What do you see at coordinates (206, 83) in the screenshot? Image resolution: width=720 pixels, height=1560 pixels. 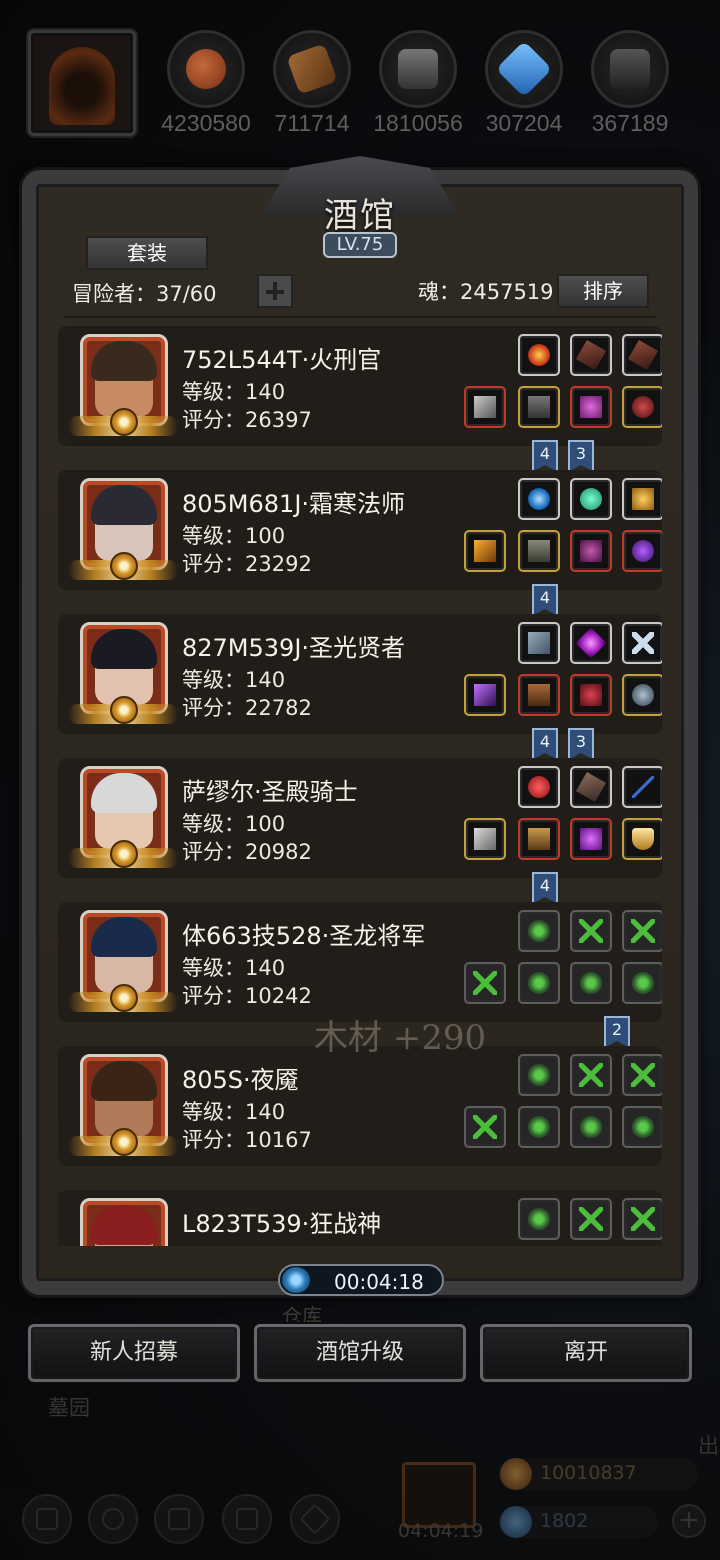 I see `resource-meat: 4230580` at bounding box center [206, 83].